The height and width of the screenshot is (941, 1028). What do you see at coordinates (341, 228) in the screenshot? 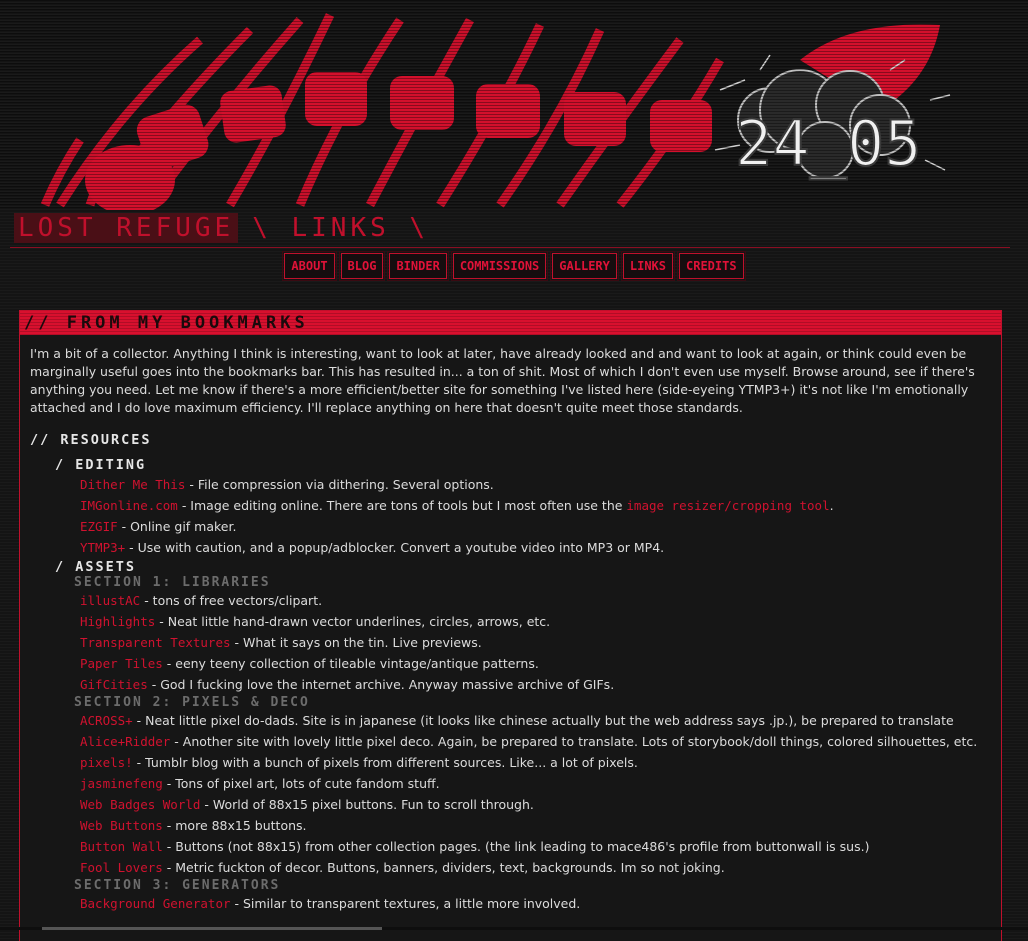
I see `page-section-title: \ LINKS \` at bounding box center [341, 228].